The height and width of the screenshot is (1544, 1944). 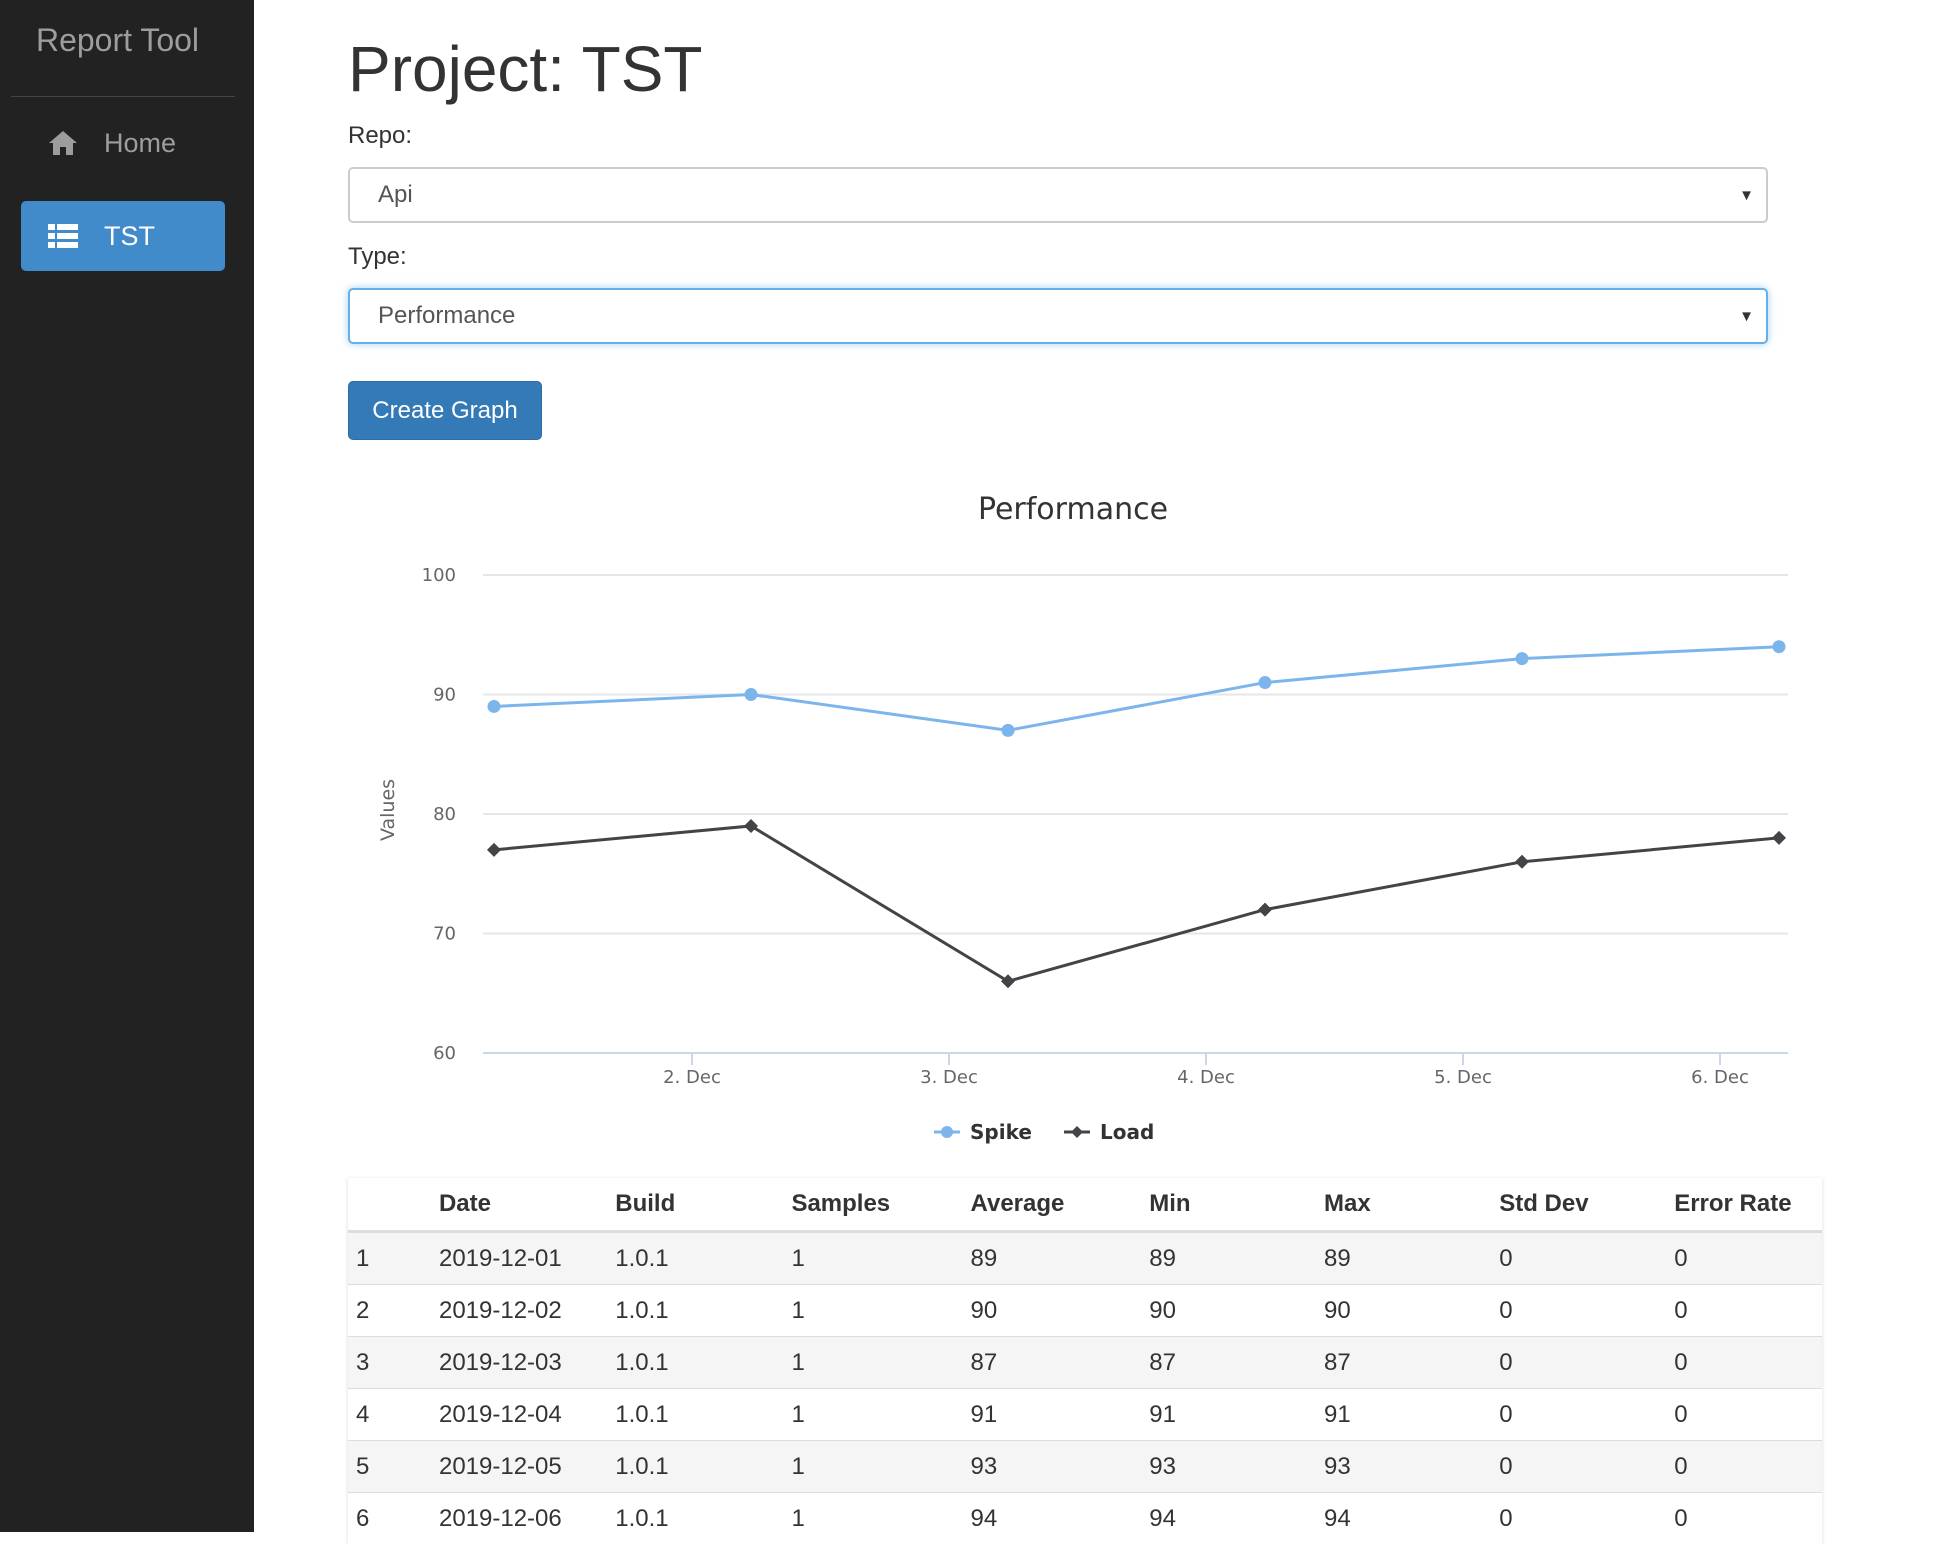 I want to click on chart-title: Performance, so click(x=1073, y=509).